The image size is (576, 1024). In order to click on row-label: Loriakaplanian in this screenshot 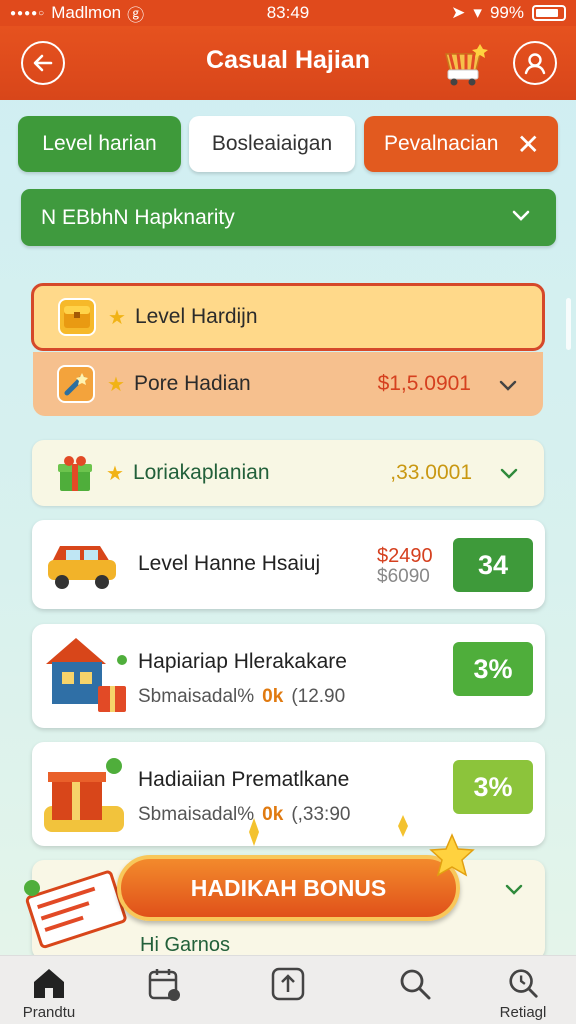, I will do `click(201, 472)`.